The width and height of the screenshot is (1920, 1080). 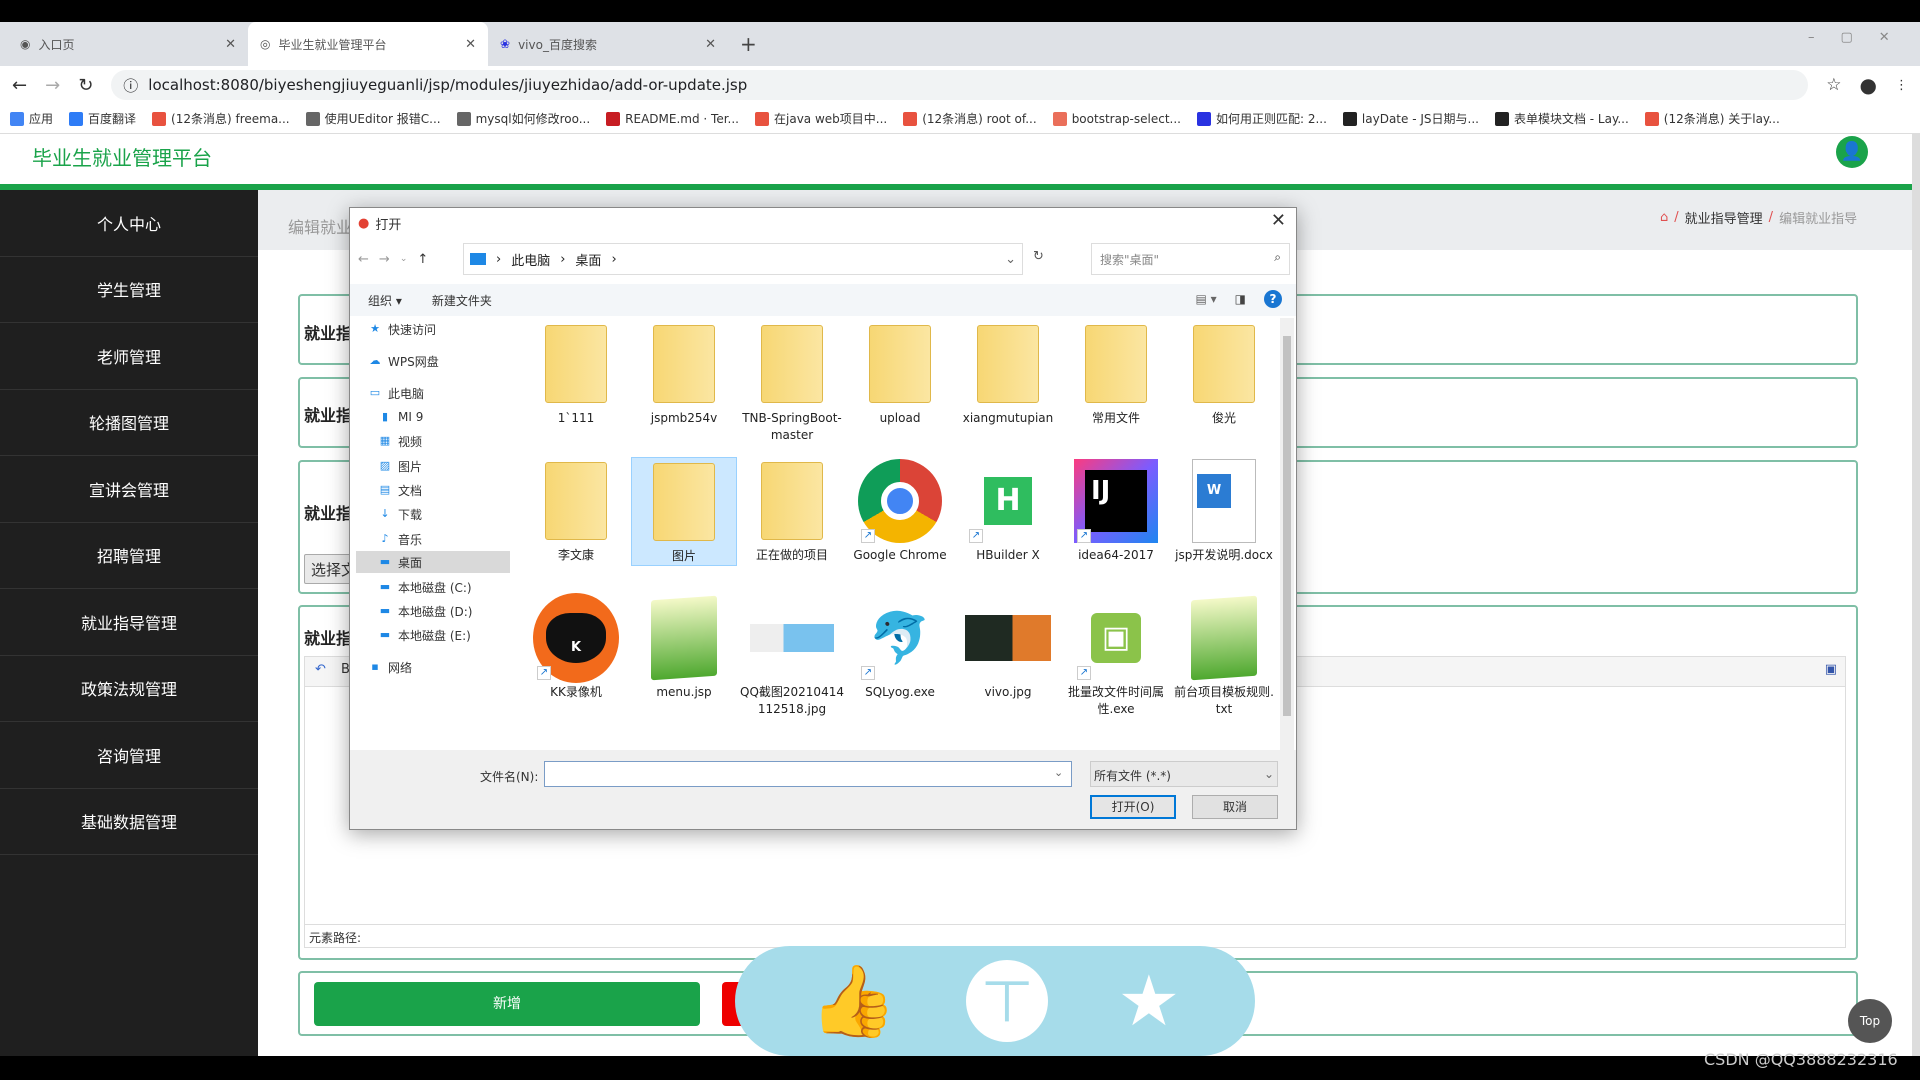 What do you see at coordinates (129, 356) in the screenshot?
I see `sidebar-item: 老师管理` at bounding box center [129, 356].